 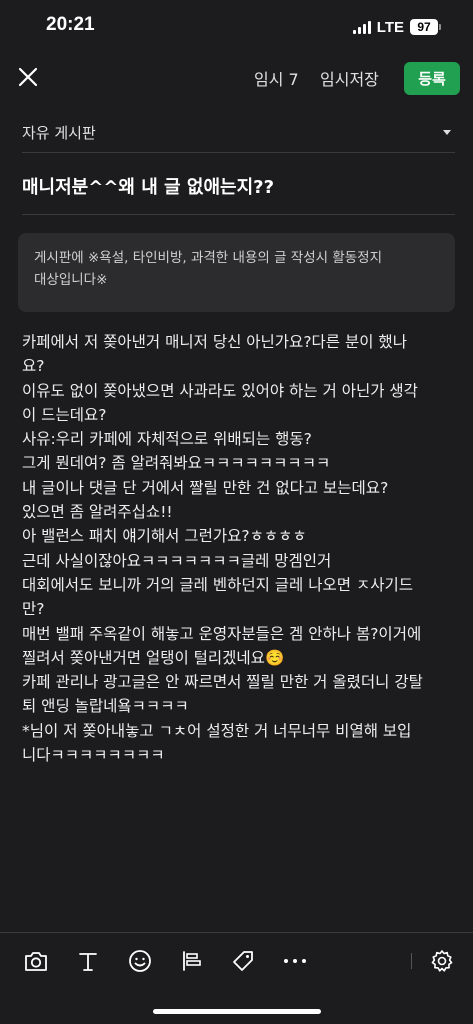 I want to click on editor-toolbar, so click(x=236, y=959).